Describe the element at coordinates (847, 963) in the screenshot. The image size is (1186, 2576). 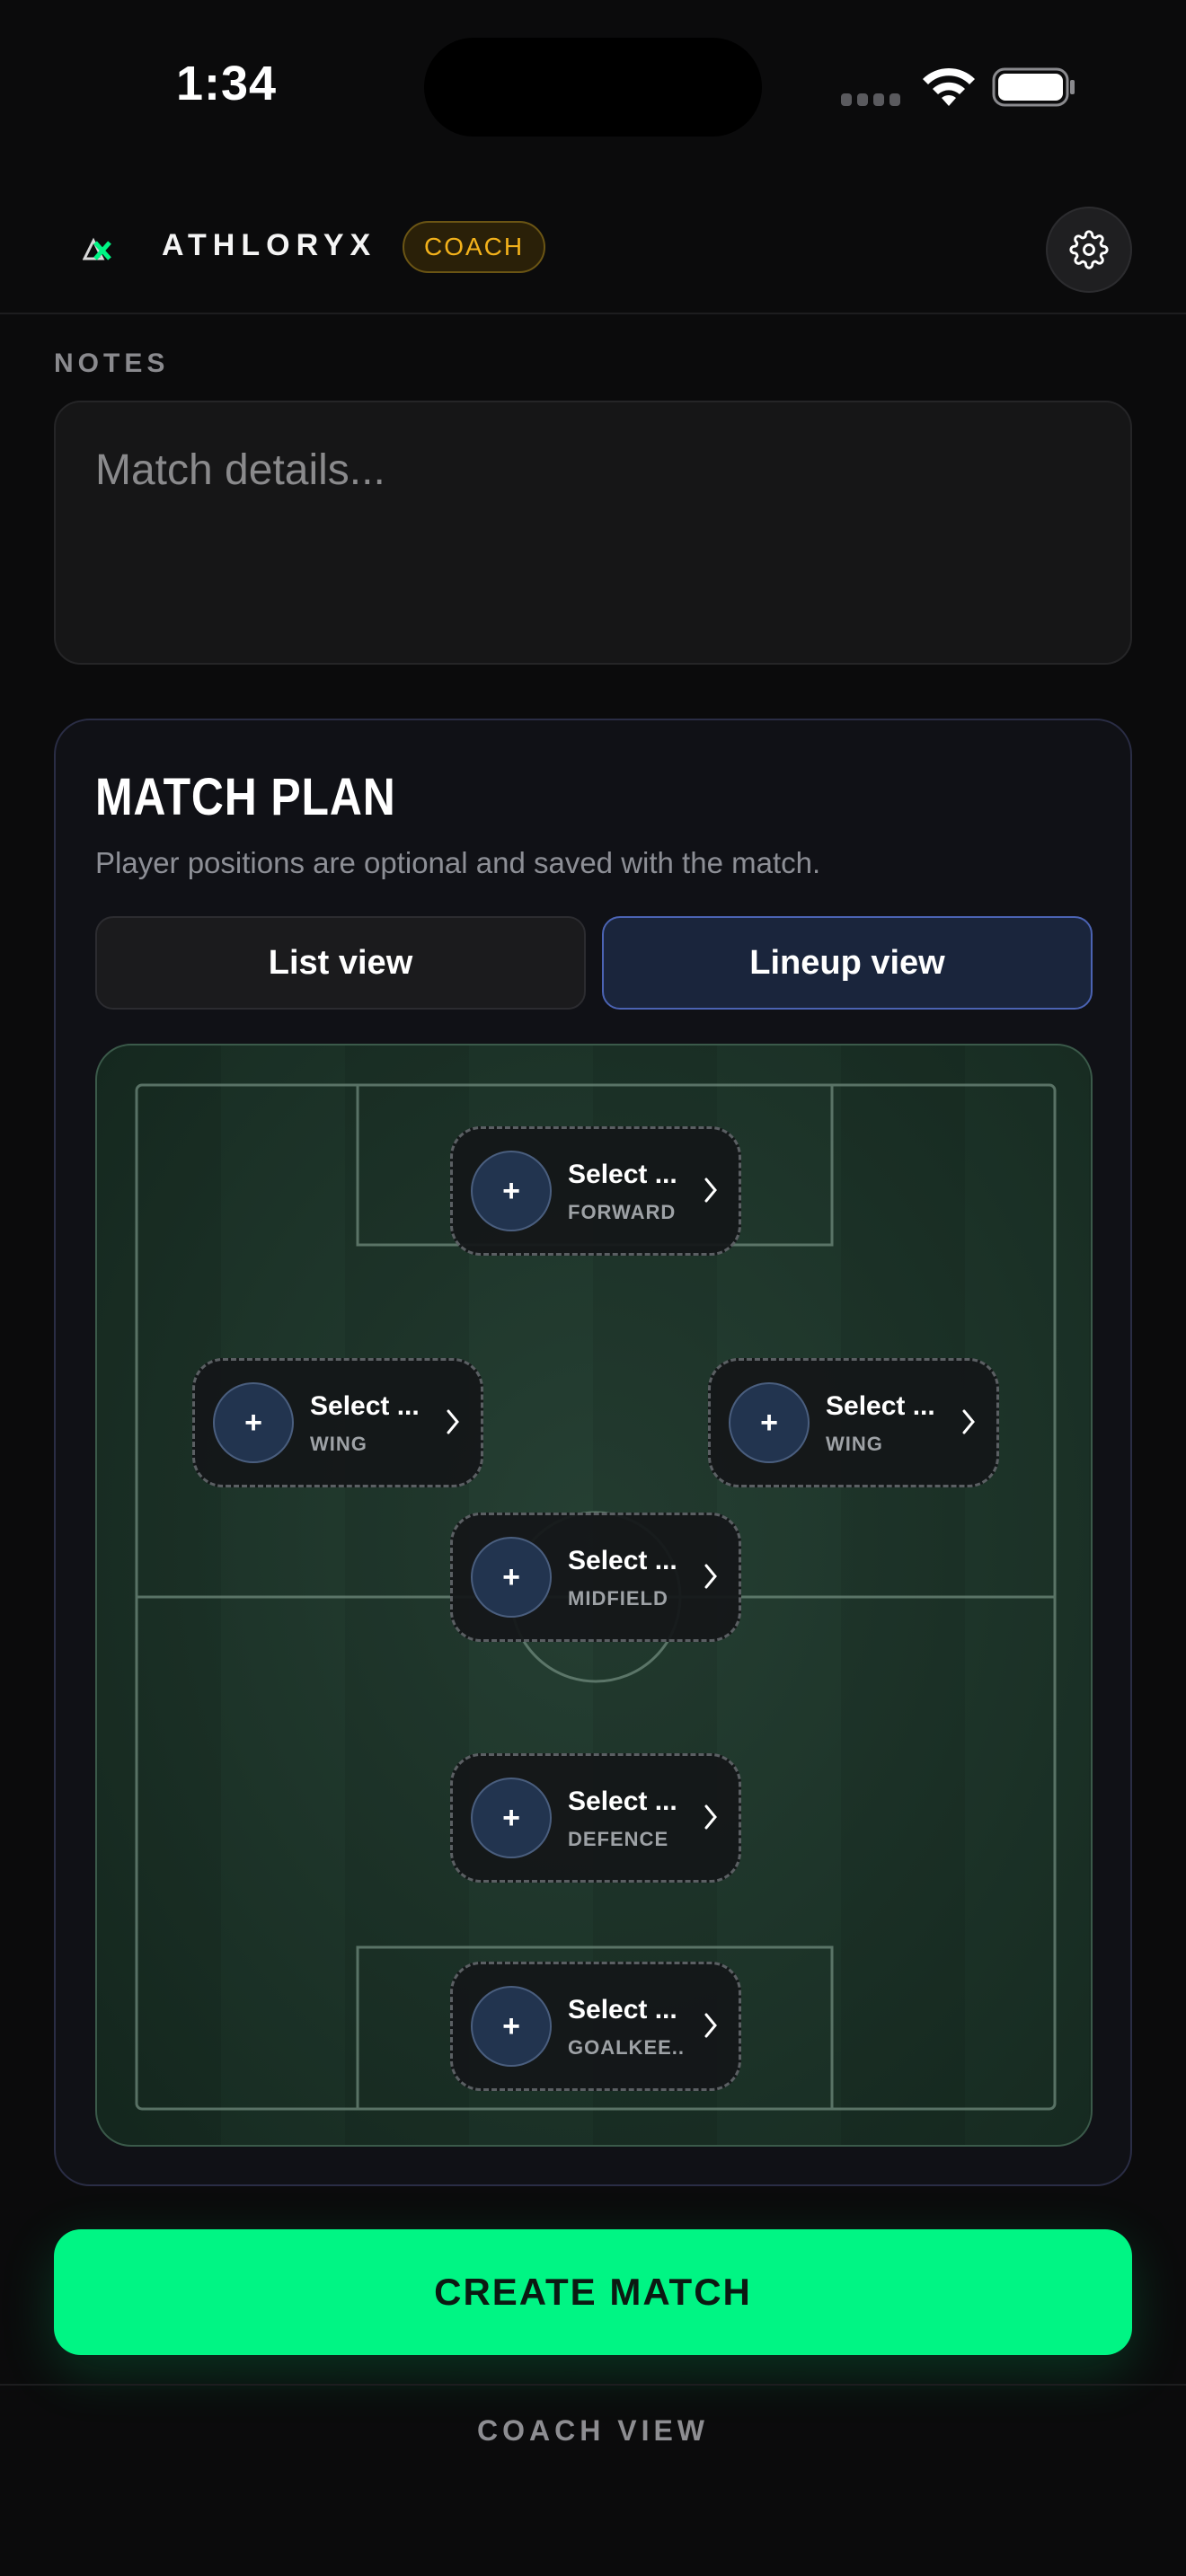
I see `lineup-view-button: Lineup view` at that location.